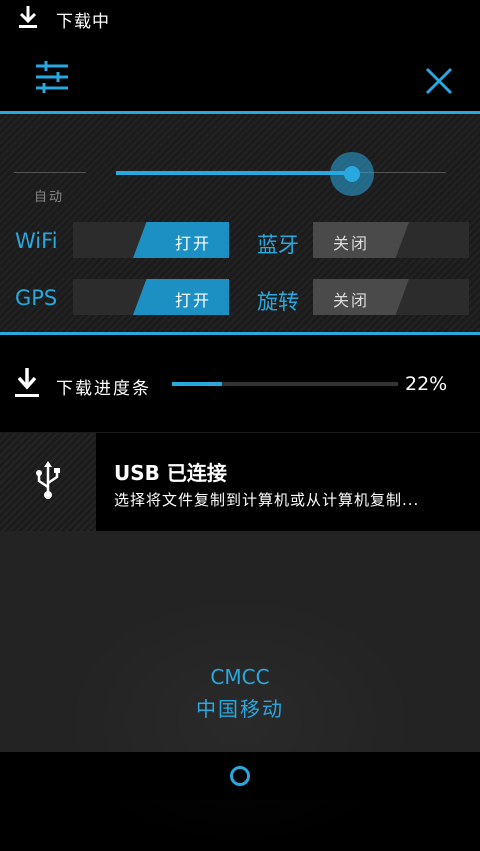 This screenshot has width=480, height=851. Describe the element at coordinates (192, 300) in the screenshot. I see `gps-state: 打开` at that location.